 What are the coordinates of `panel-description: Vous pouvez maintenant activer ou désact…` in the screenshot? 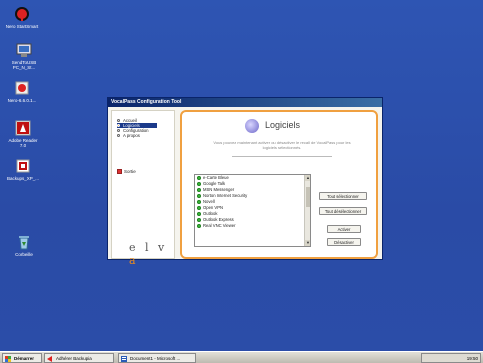 It's located at (282, 145).